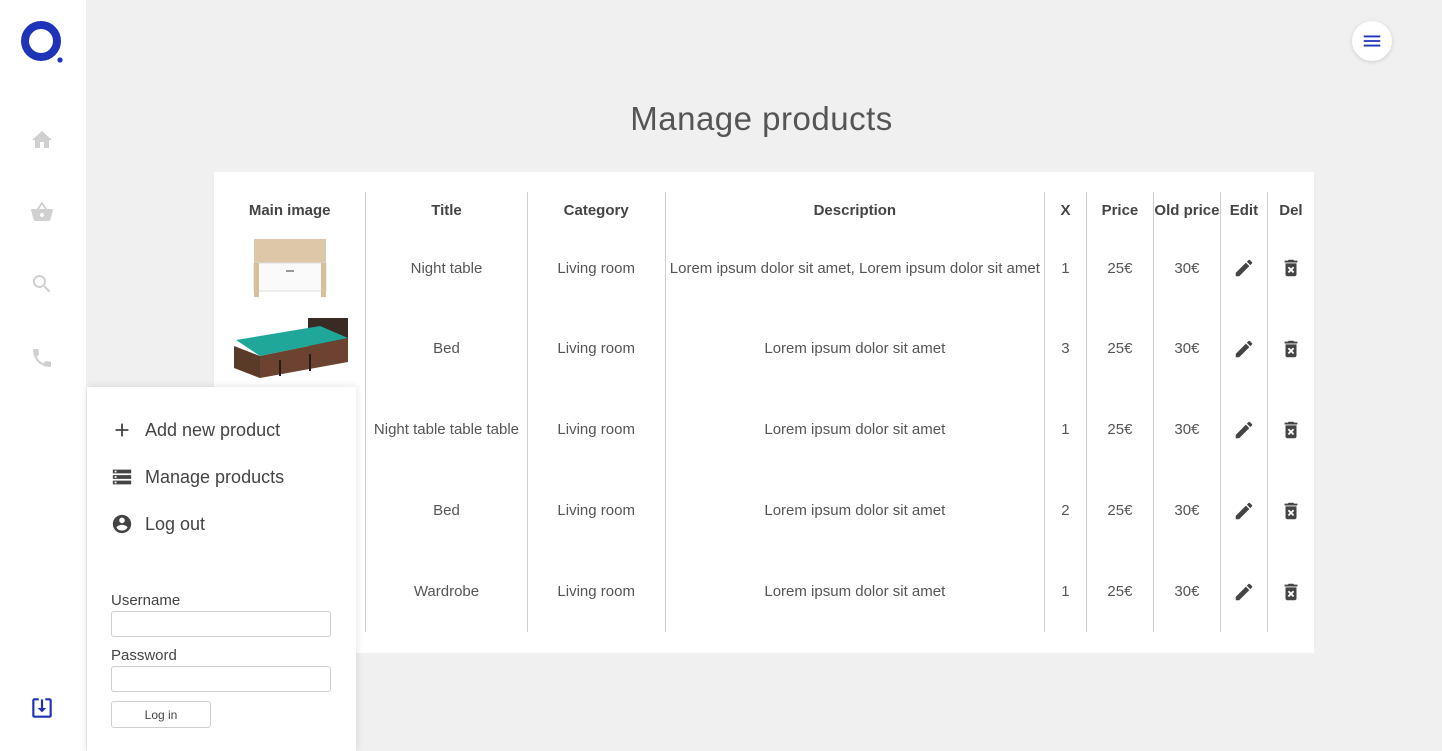 The height and width of the screenshot is (751, 1442). What do you see at coordinates (122, 524) in the screenshot?
I see `account-circle-icon` at bounding box center [122, 524].